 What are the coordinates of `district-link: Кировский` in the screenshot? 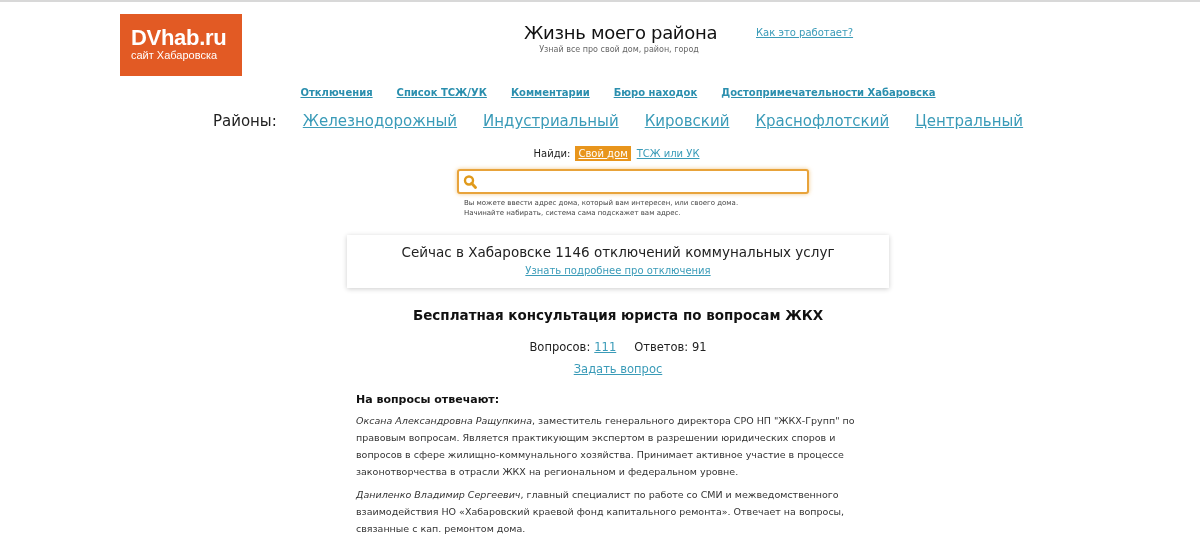 It's located at (687, 121).